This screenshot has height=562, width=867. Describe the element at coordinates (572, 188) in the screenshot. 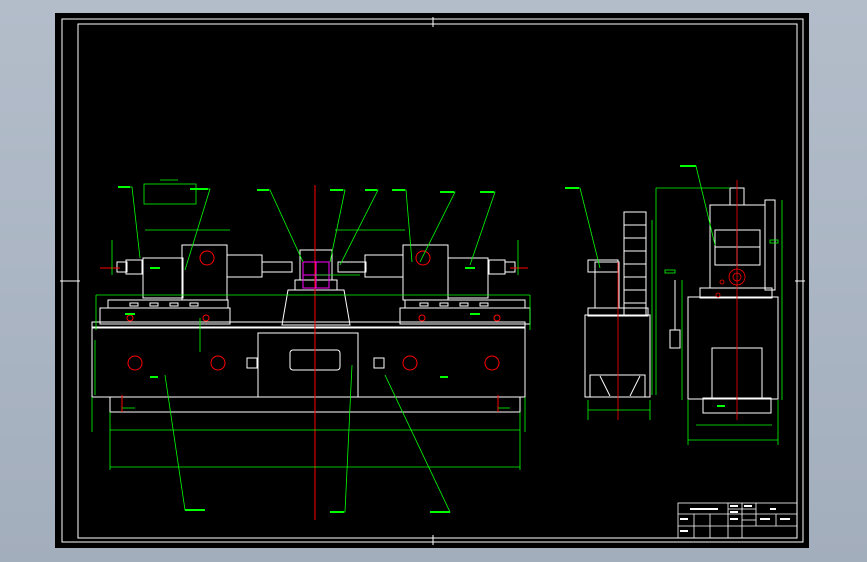

I see `side-left-label` at that location.